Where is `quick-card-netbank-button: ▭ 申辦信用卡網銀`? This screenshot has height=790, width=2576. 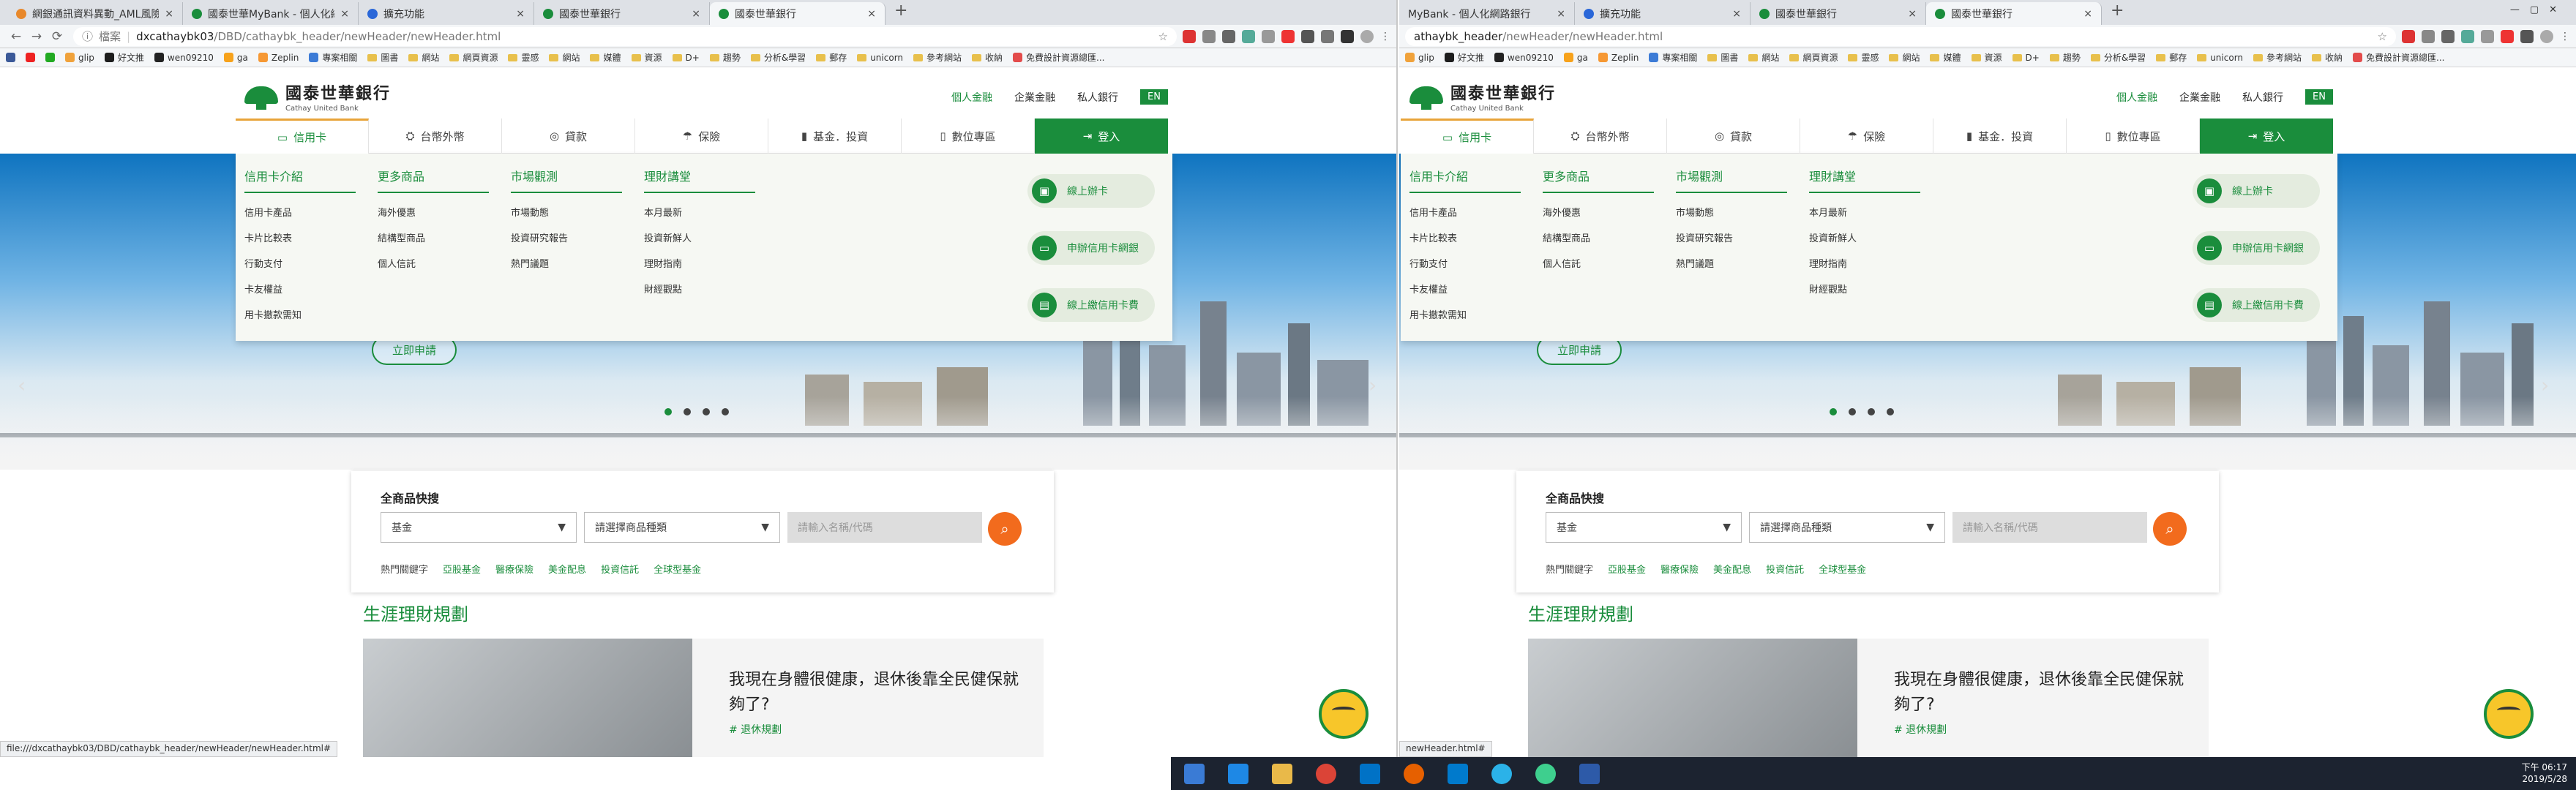 quick-card-netbank-button: ▭ 申辦信用卡網銀 is located at coordinates (1091, 248).